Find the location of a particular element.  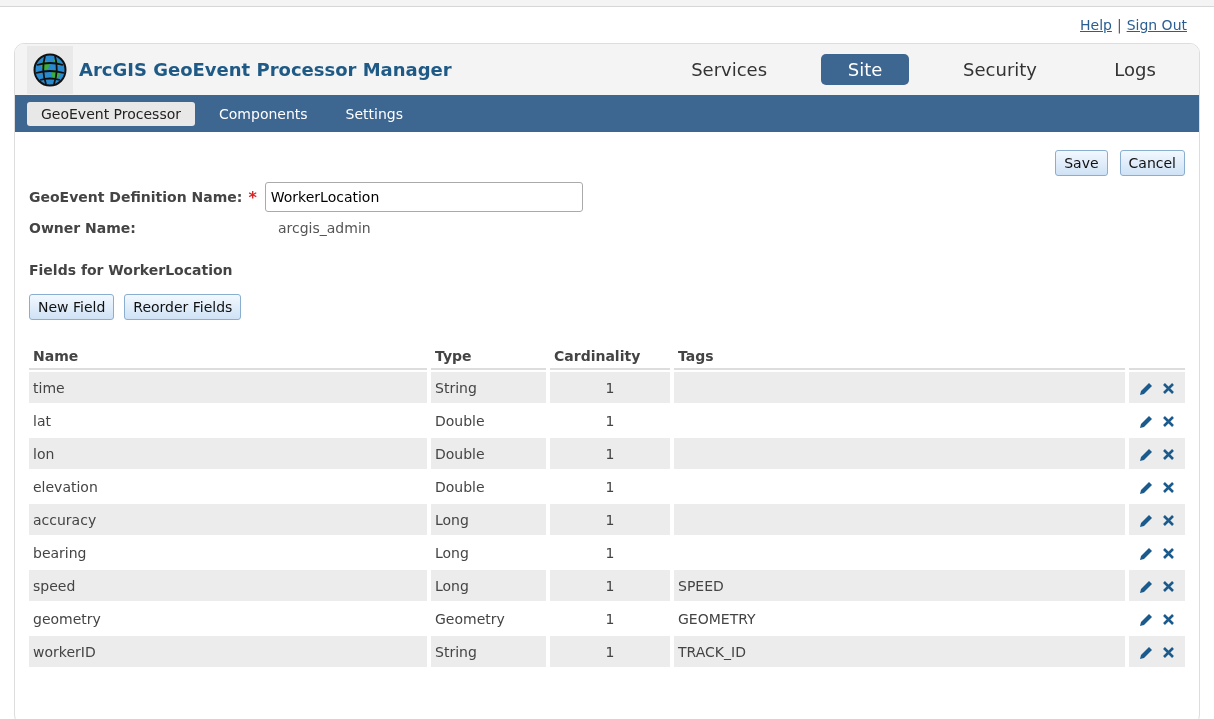

action-button: Cancel is located at coordinates (1152, 163).